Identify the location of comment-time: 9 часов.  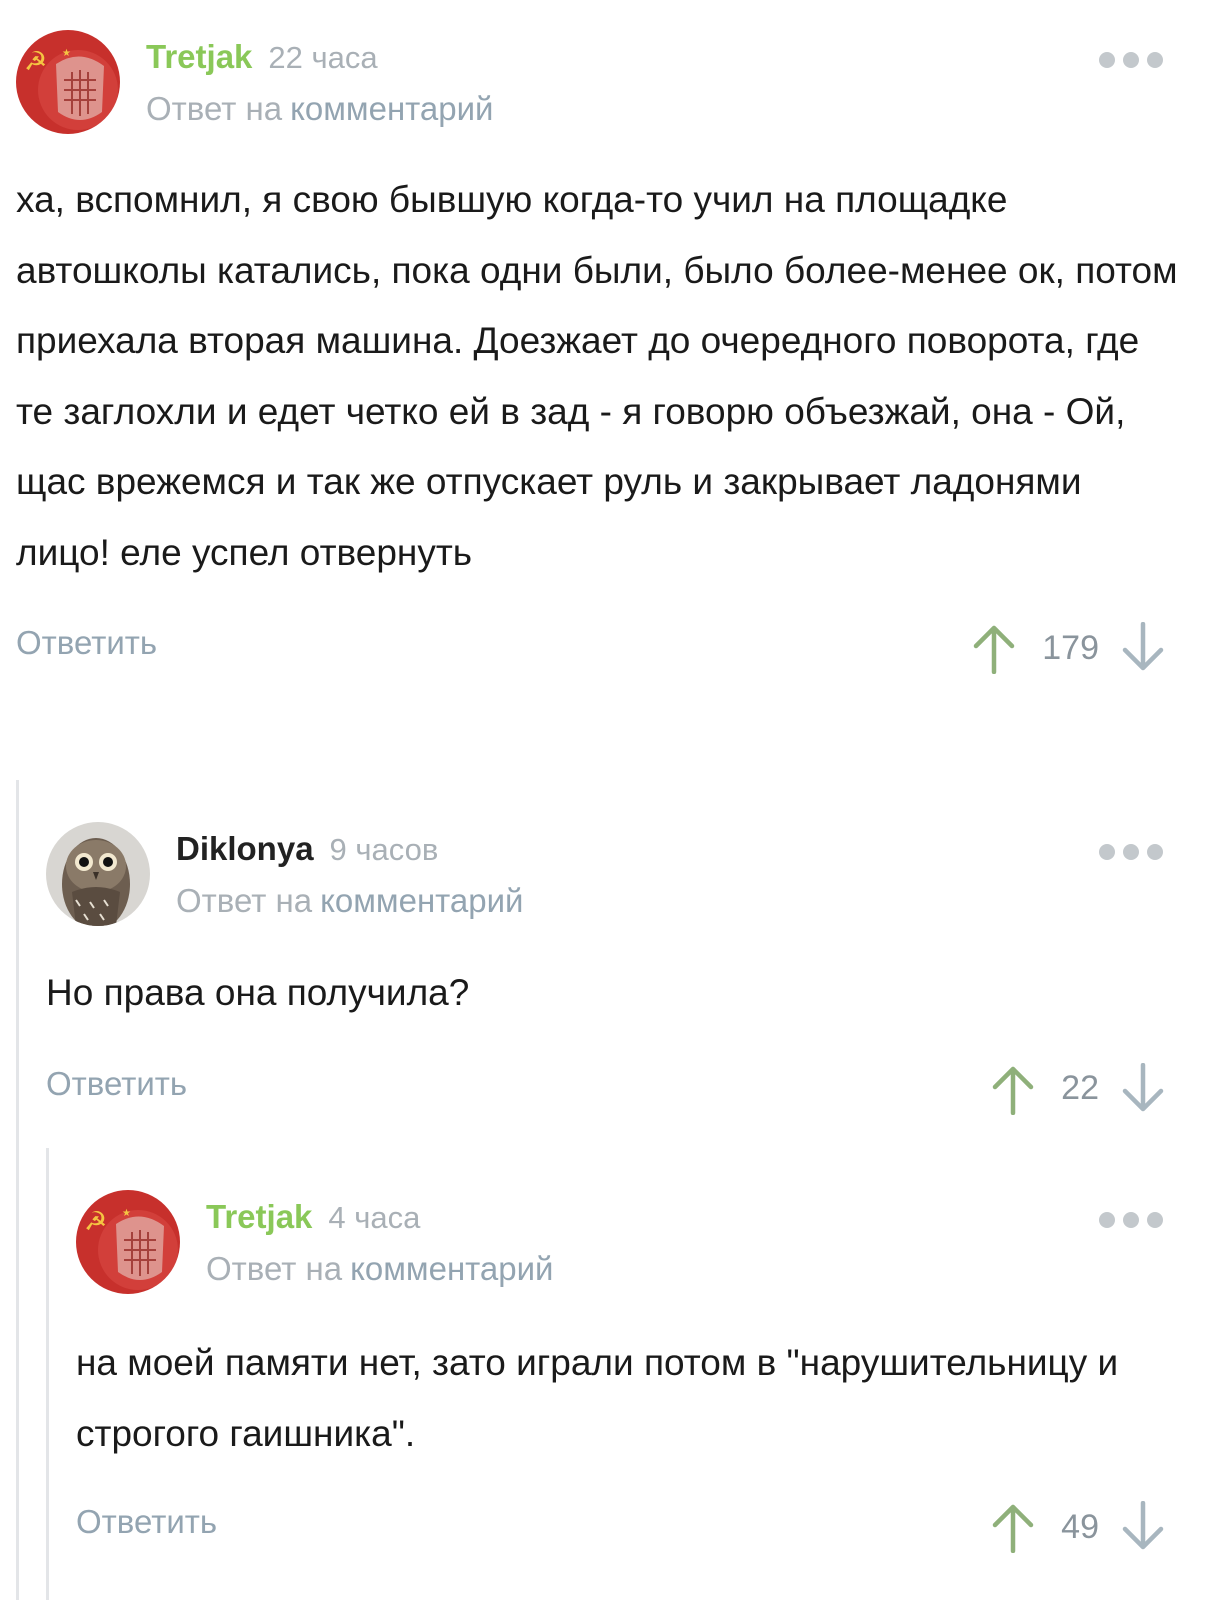
(384, 849).